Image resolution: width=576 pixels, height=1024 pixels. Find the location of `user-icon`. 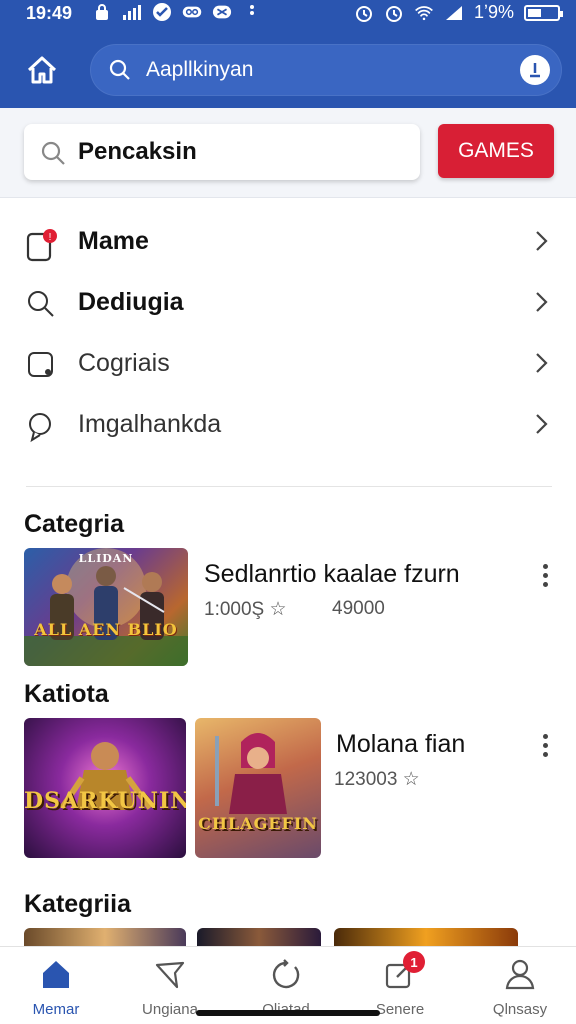

user-icon is located at coordinates (520, 974).